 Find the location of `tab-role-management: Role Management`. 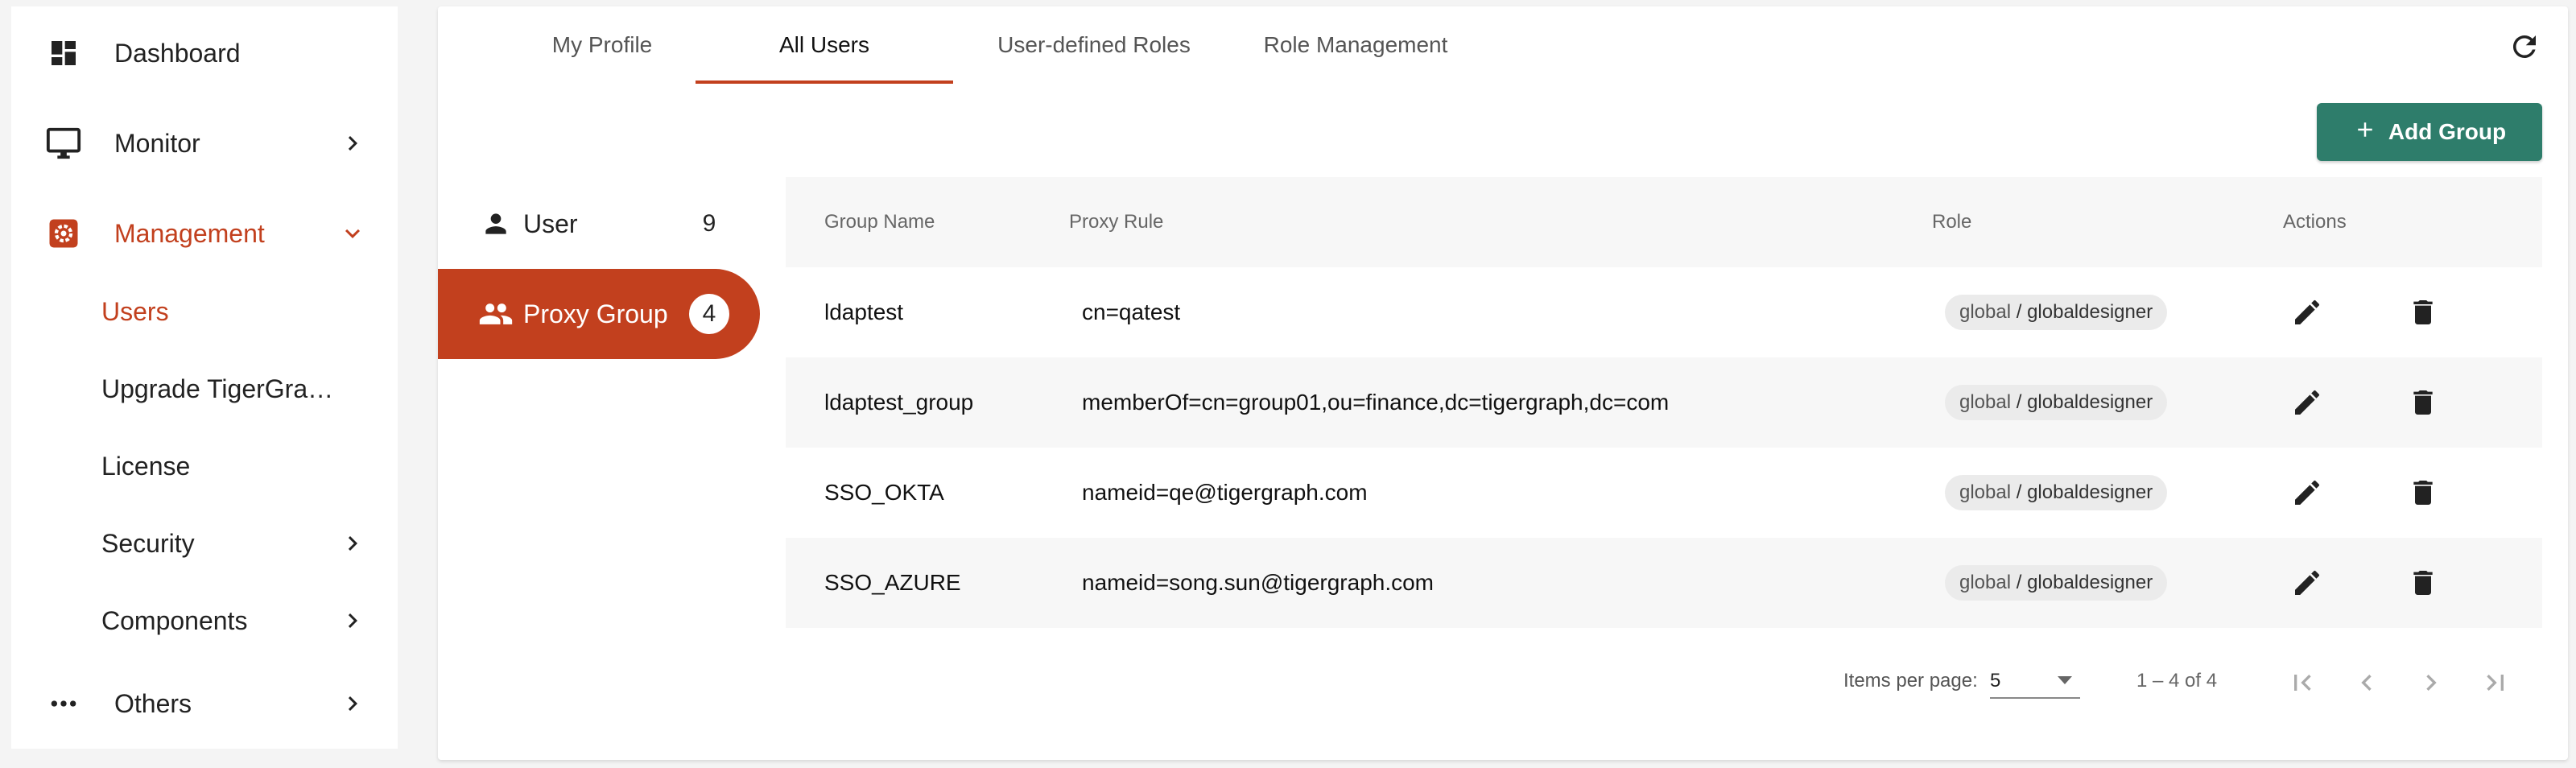

tab-role-management: Role Management is located at coordinates (1355, 45).